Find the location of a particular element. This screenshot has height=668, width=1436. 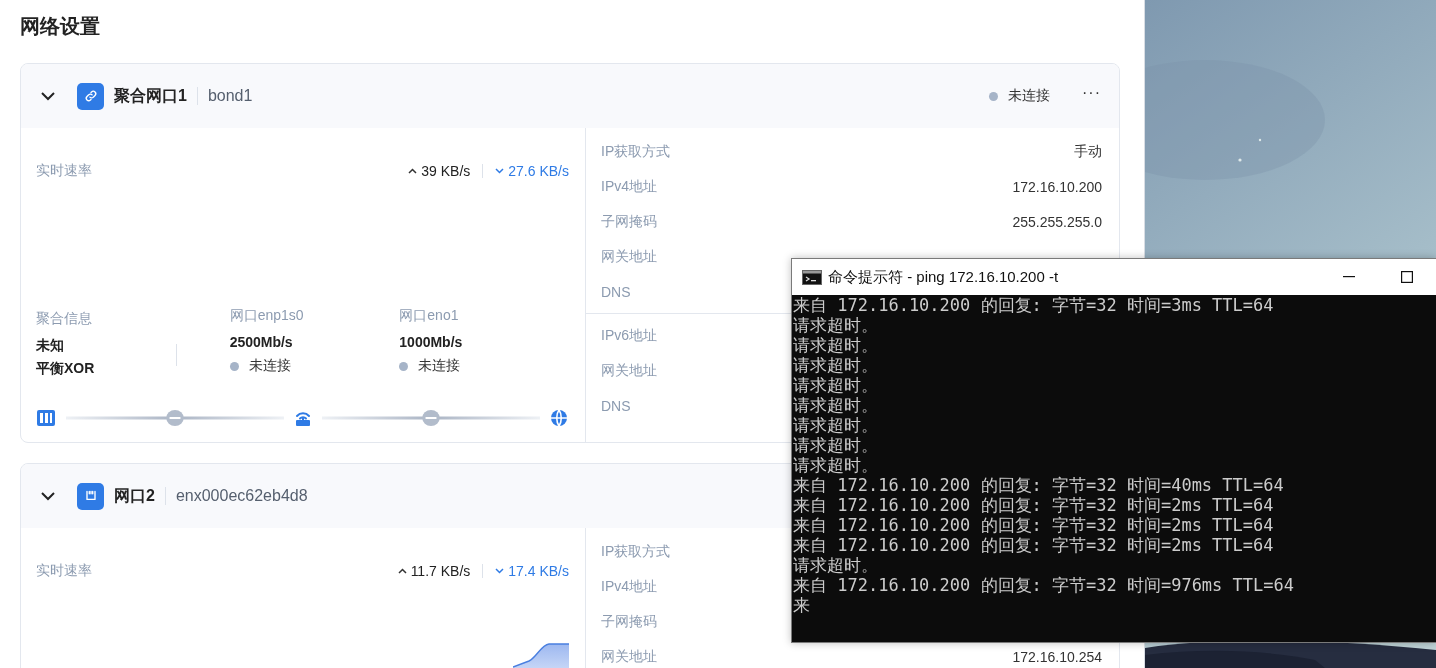

field-label: IPv6地址 is located at coordinates (629, 335).